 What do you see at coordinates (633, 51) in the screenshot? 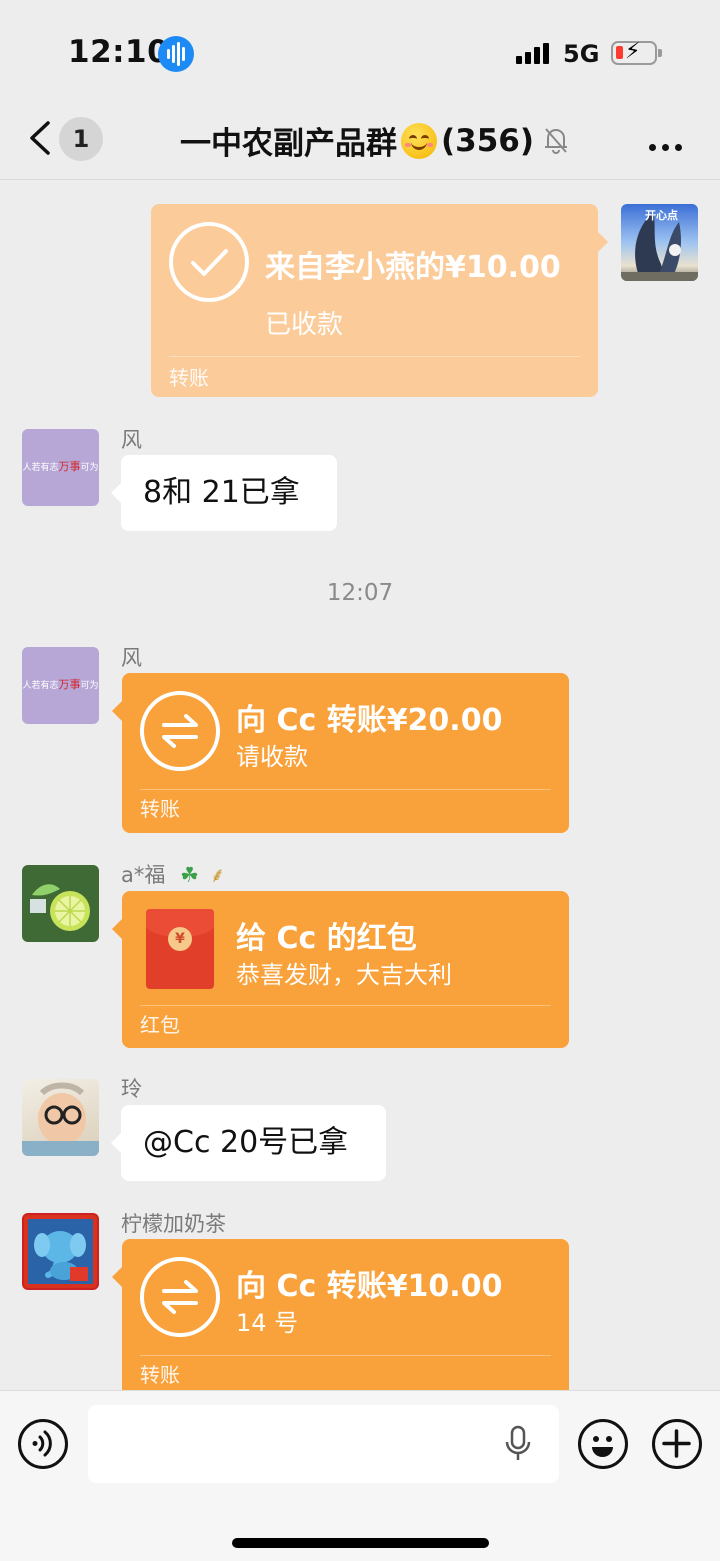
I see `charging-bolt-icon: ⚡` at bounding box center [633, 51].